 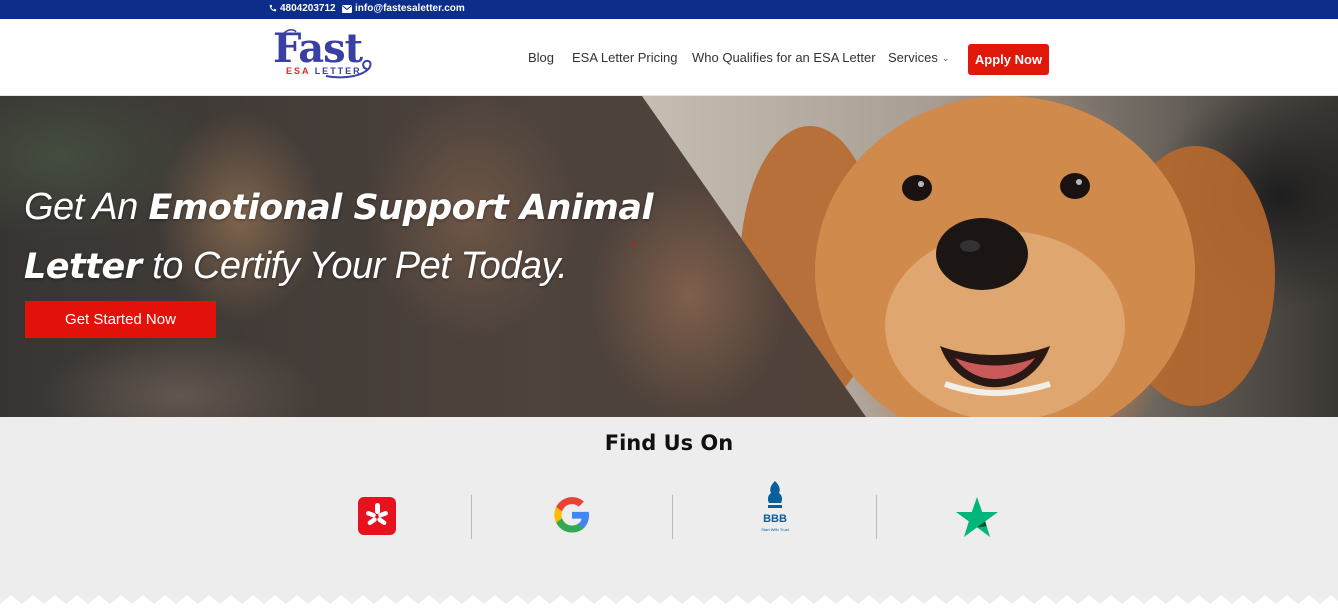 I want to click on hero-title-bold1: Emotional Support Animal, so click(x=401, y=208).